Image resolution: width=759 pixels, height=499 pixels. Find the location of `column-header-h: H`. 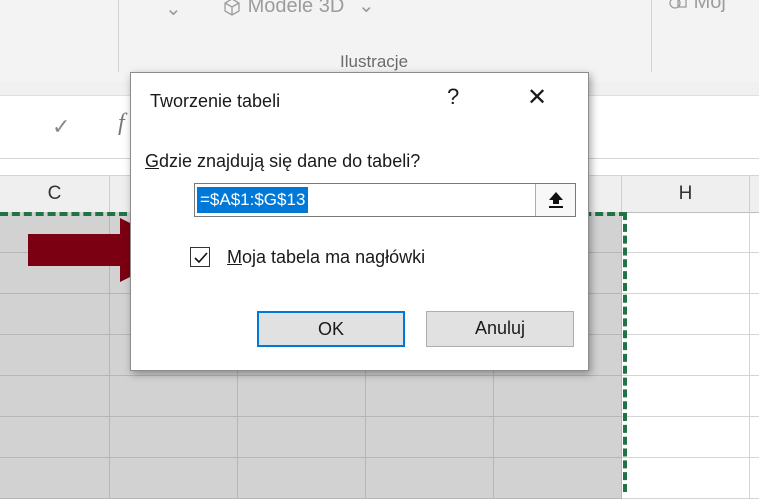

column-header-h: H is located at coordinates (686, 194).